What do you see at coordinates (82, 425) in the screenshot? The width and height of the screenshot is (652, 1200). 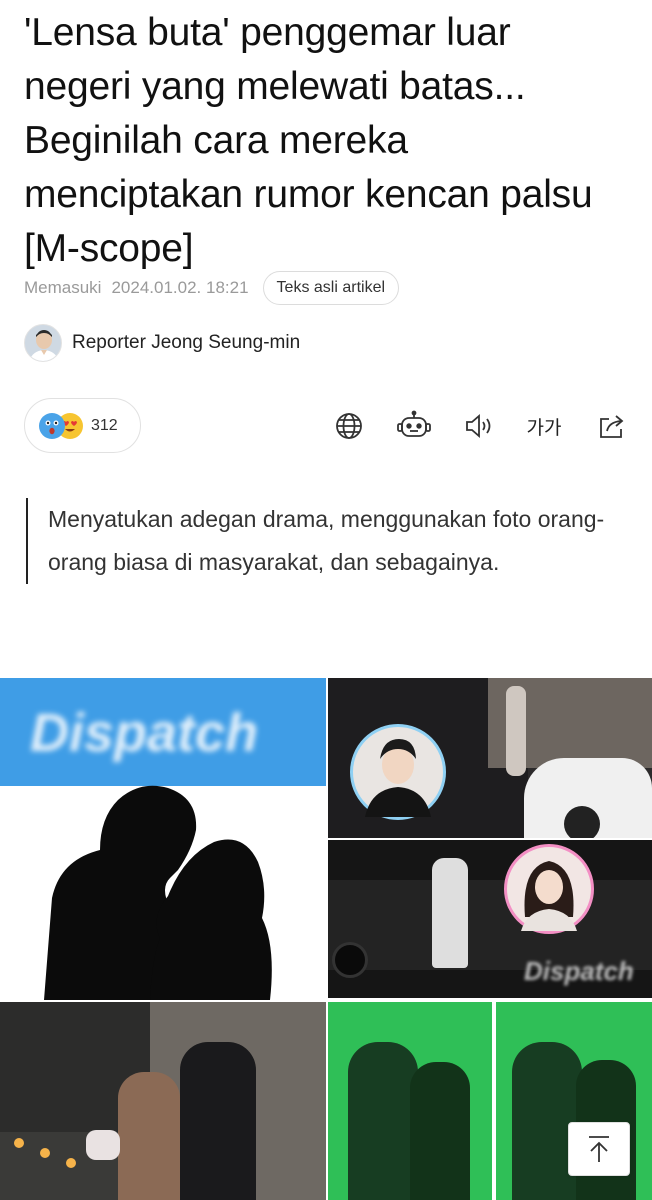 I see `reaction-button: 312` at bounding box center [82, 425].